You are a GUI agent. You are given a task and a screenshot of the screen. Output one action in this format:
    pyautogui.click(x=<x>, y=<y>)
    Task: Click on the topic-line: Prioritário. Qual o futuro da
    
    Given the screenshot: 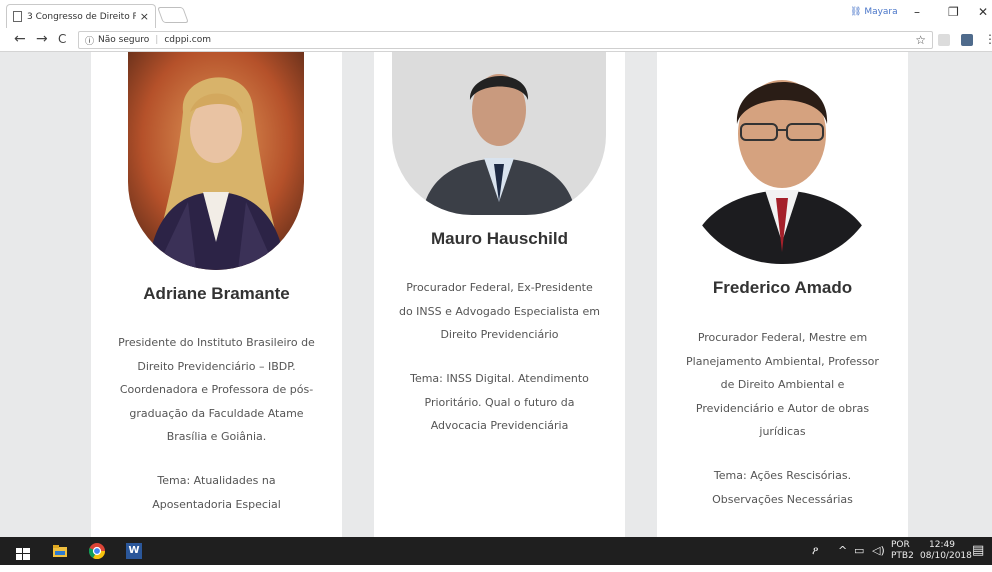 What is the action you would take?
    pyautogui.click(x=499, y=402)
    